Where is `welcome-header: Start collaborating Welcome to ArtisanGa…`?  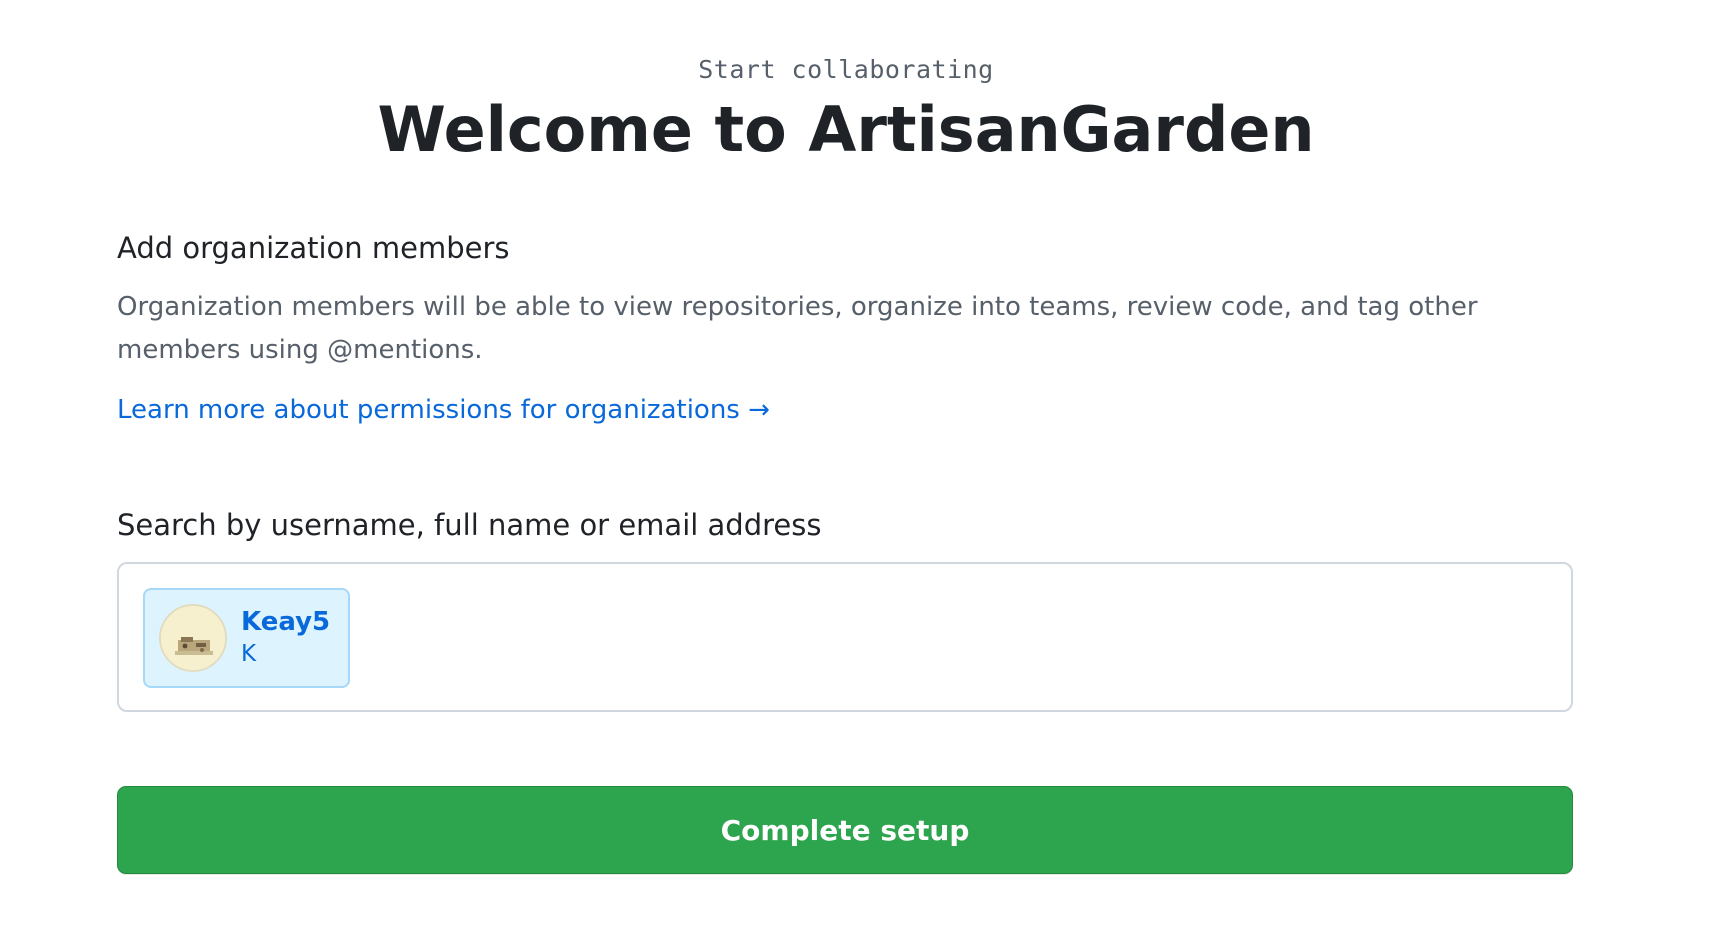
welcome-header: Start collaborating Welcome to ArtisanGa… is located at coordinates (846, 112).